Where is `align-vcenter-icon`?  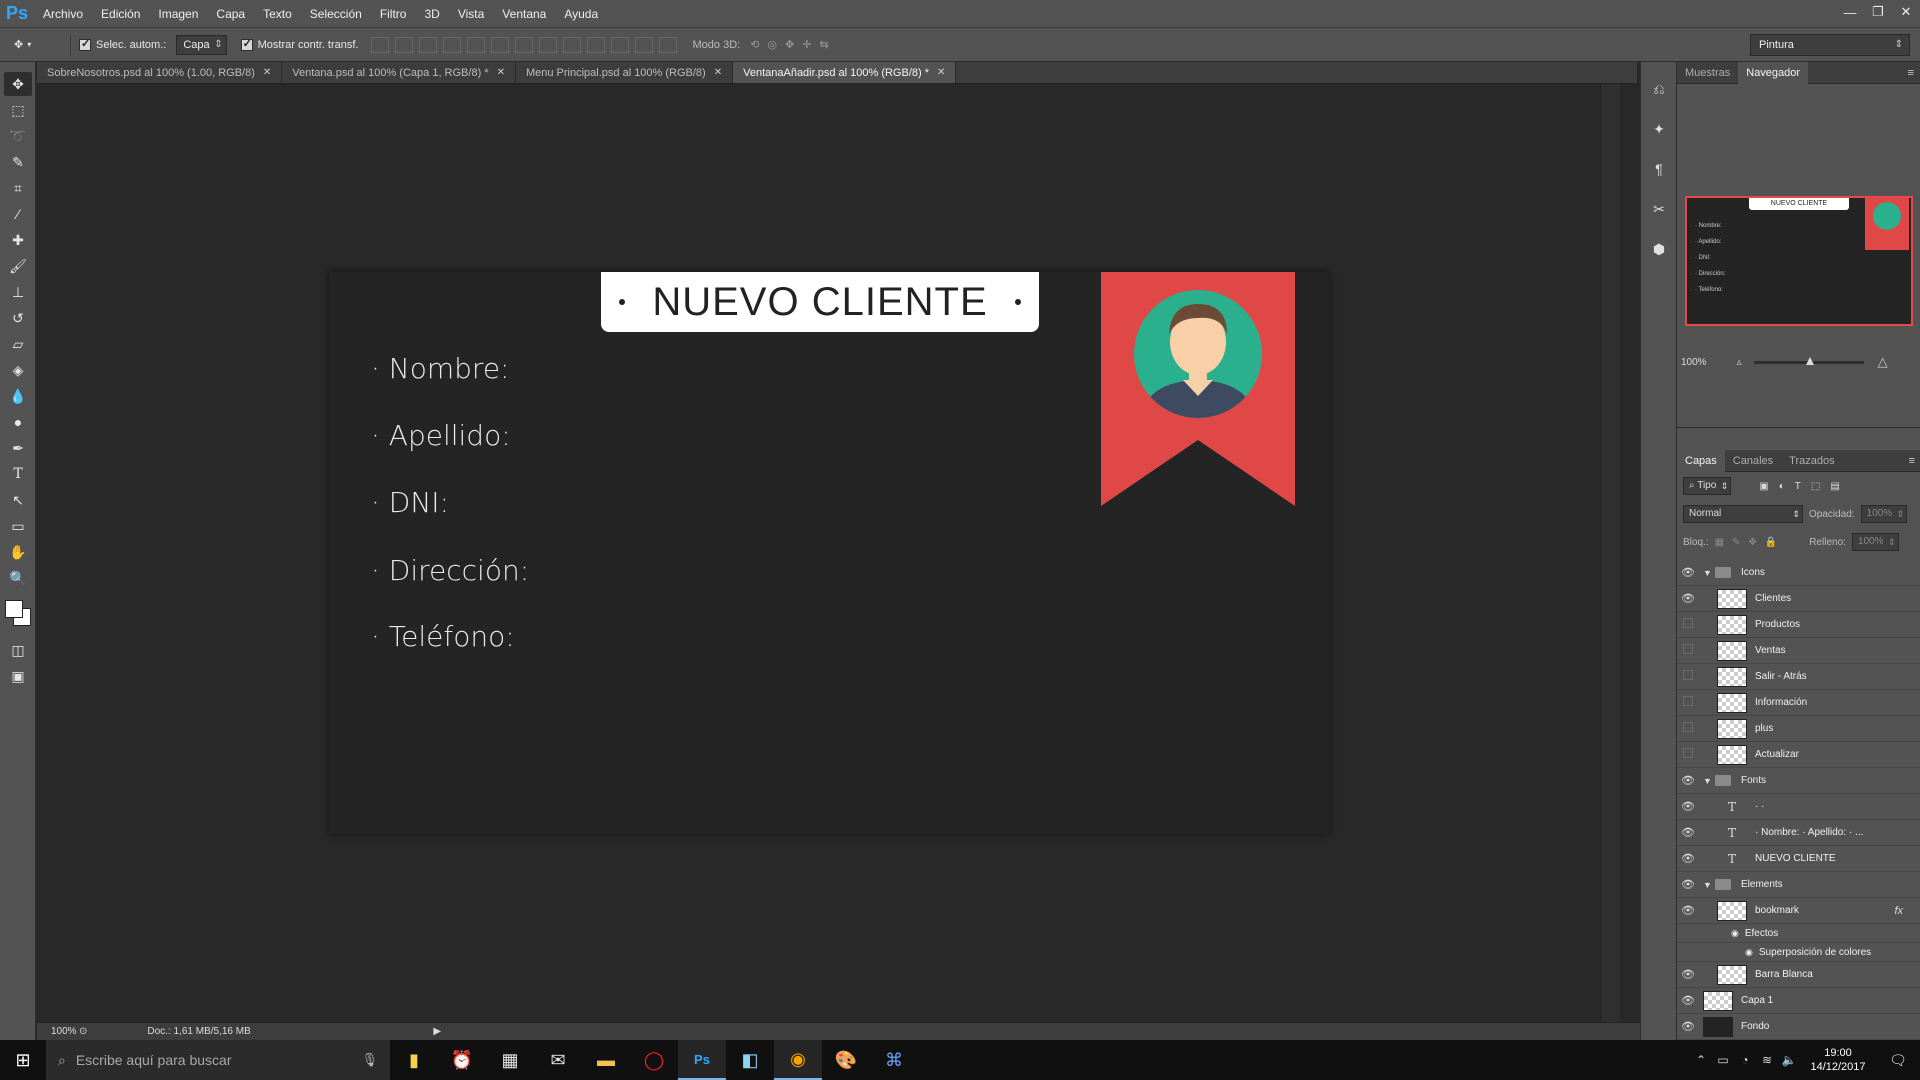
align-vcenter-icon is located at coordinates (403, 44).